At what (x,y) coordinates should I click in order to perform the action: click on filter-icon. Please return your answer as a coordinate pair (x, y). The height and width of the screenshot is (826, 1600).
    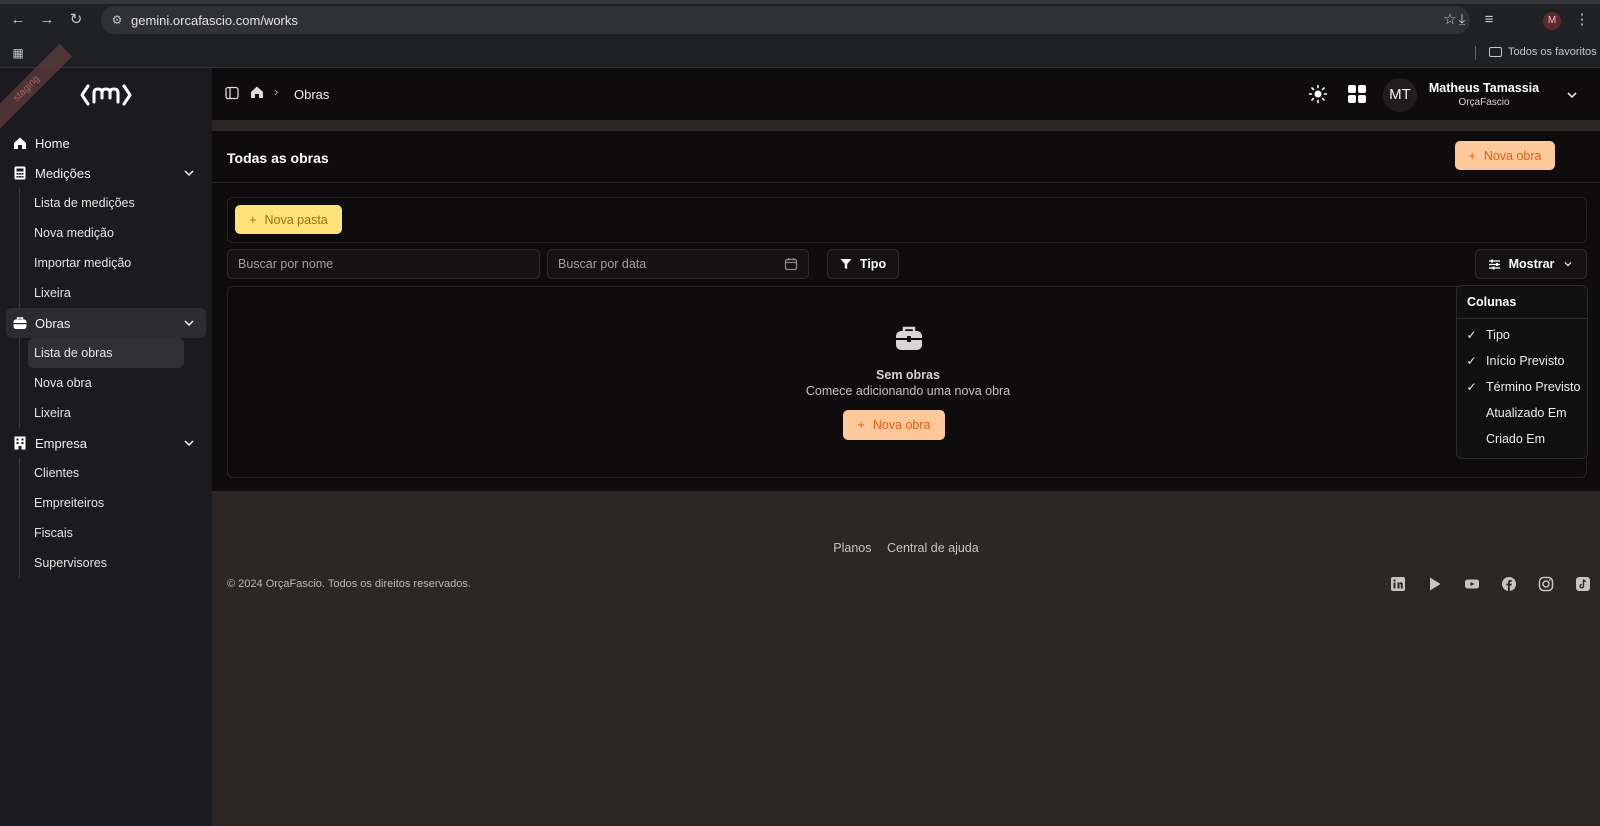
    Looking at the image, I should click on (846, 264).